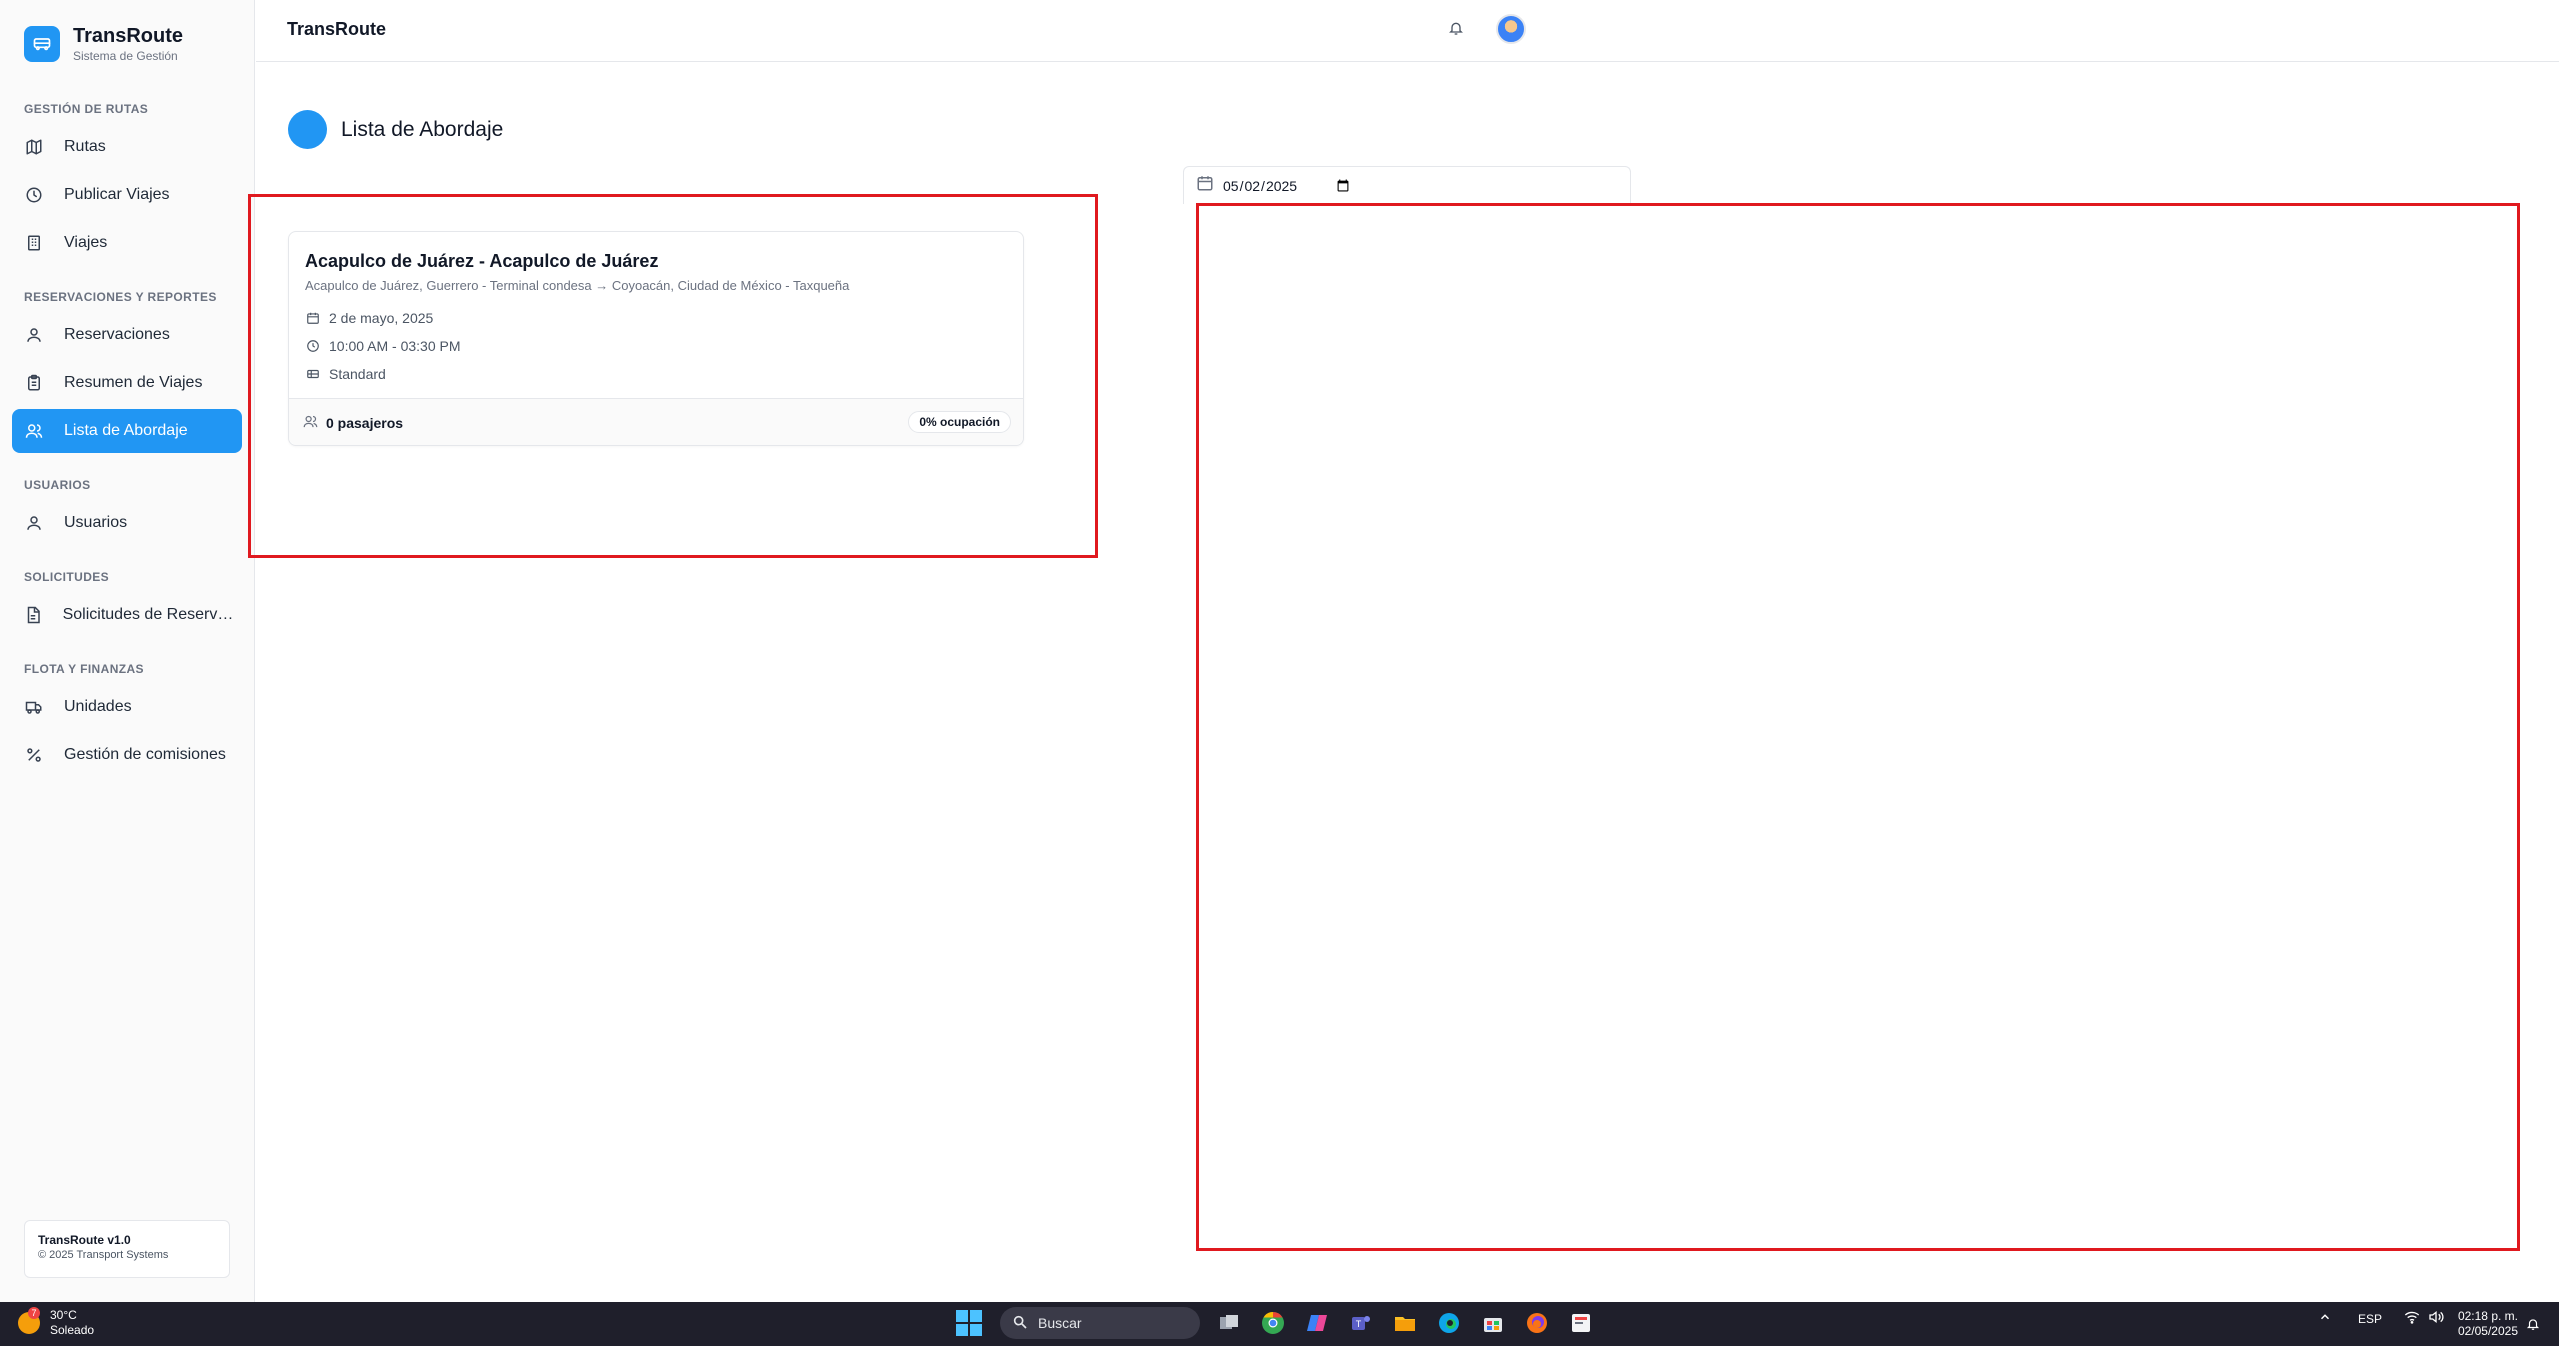  What do you see at coordinates (1287, 185) in the screenshot?
I see `date-input` at bounding box center [1287, 185].